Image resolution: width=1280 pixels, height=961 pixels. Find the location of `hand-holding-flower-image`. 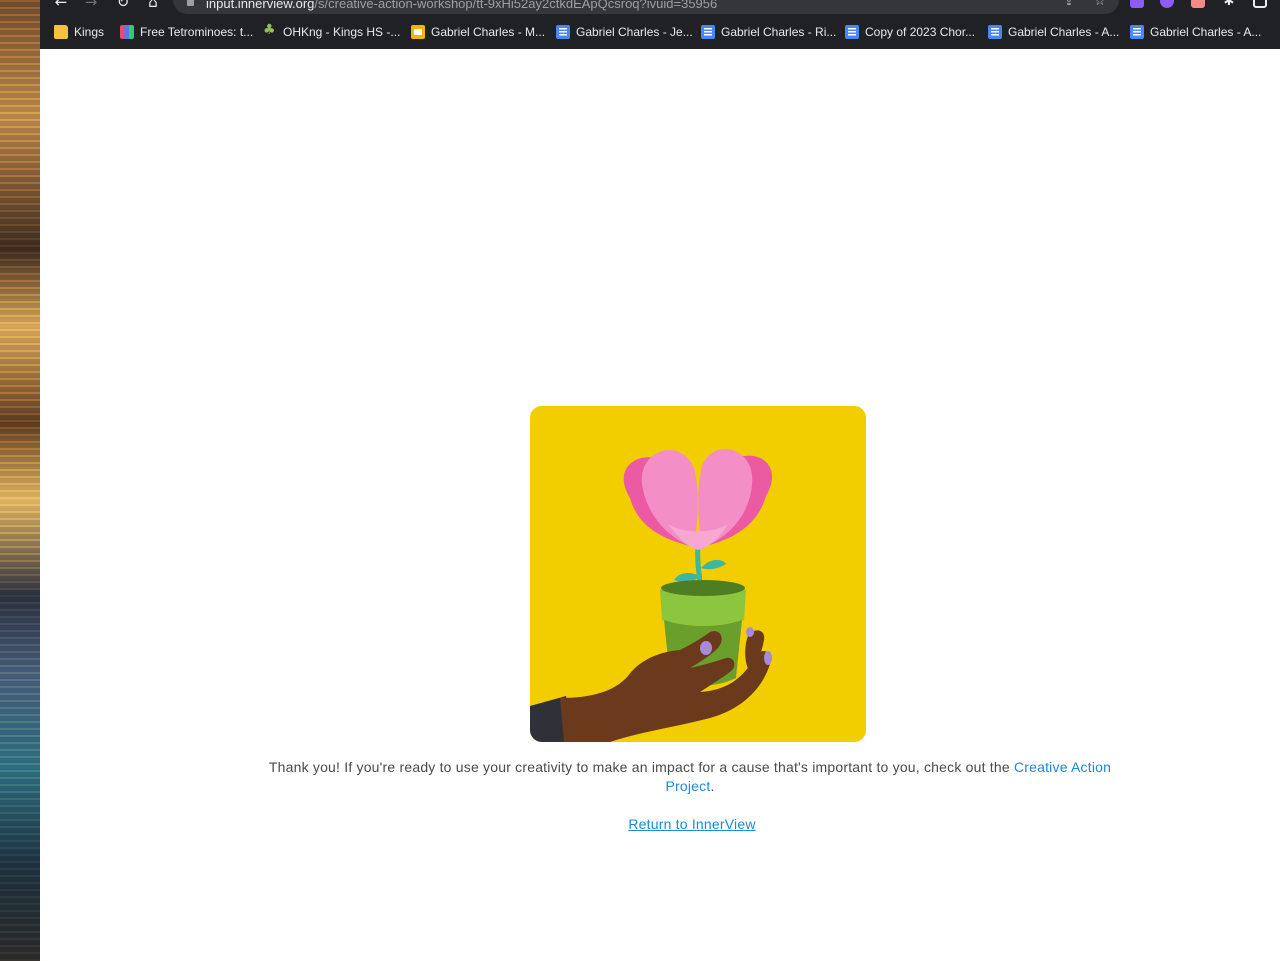

hand-holding-flower-image is located at coordinates (698, 574).